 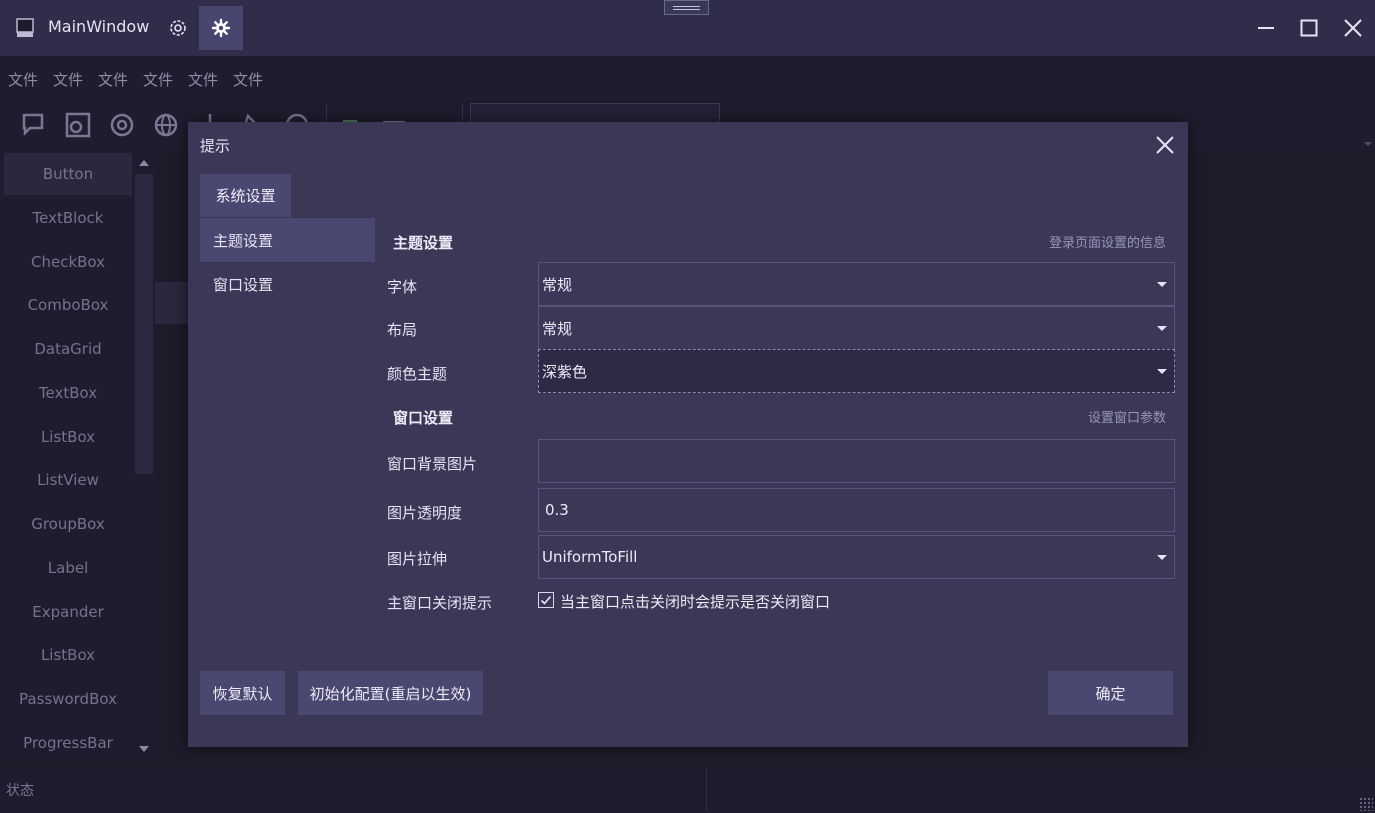 What do you see at coordinates (686, 7) in the screenshot?
I see `drag-handle` at bounding box center [686, 7].